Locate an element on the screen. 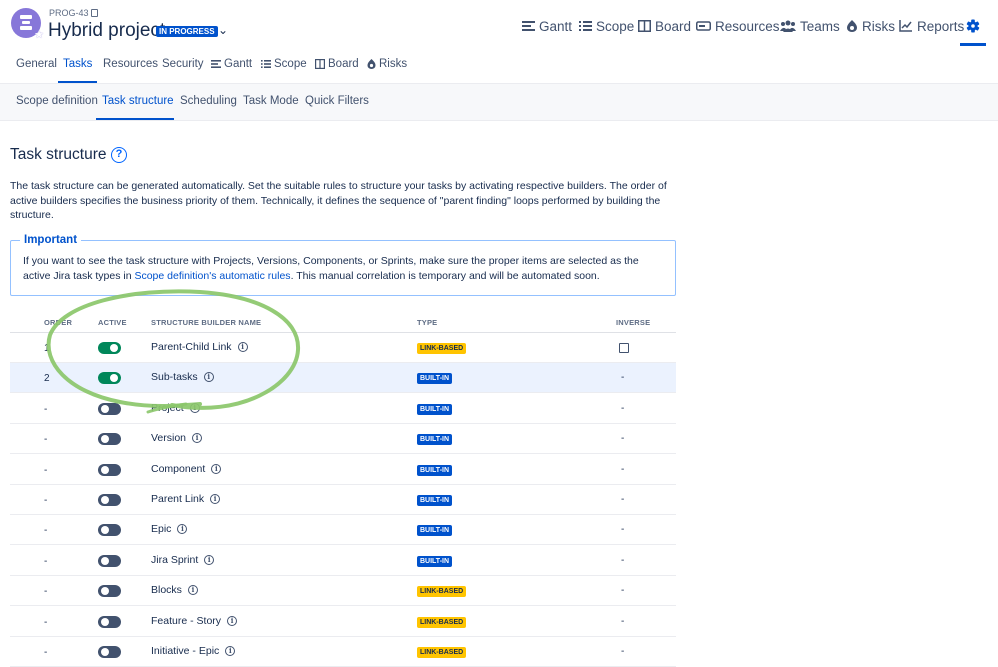 The image size is (998, 667). builder-name: Epic i is located at coordinates (169, 529).